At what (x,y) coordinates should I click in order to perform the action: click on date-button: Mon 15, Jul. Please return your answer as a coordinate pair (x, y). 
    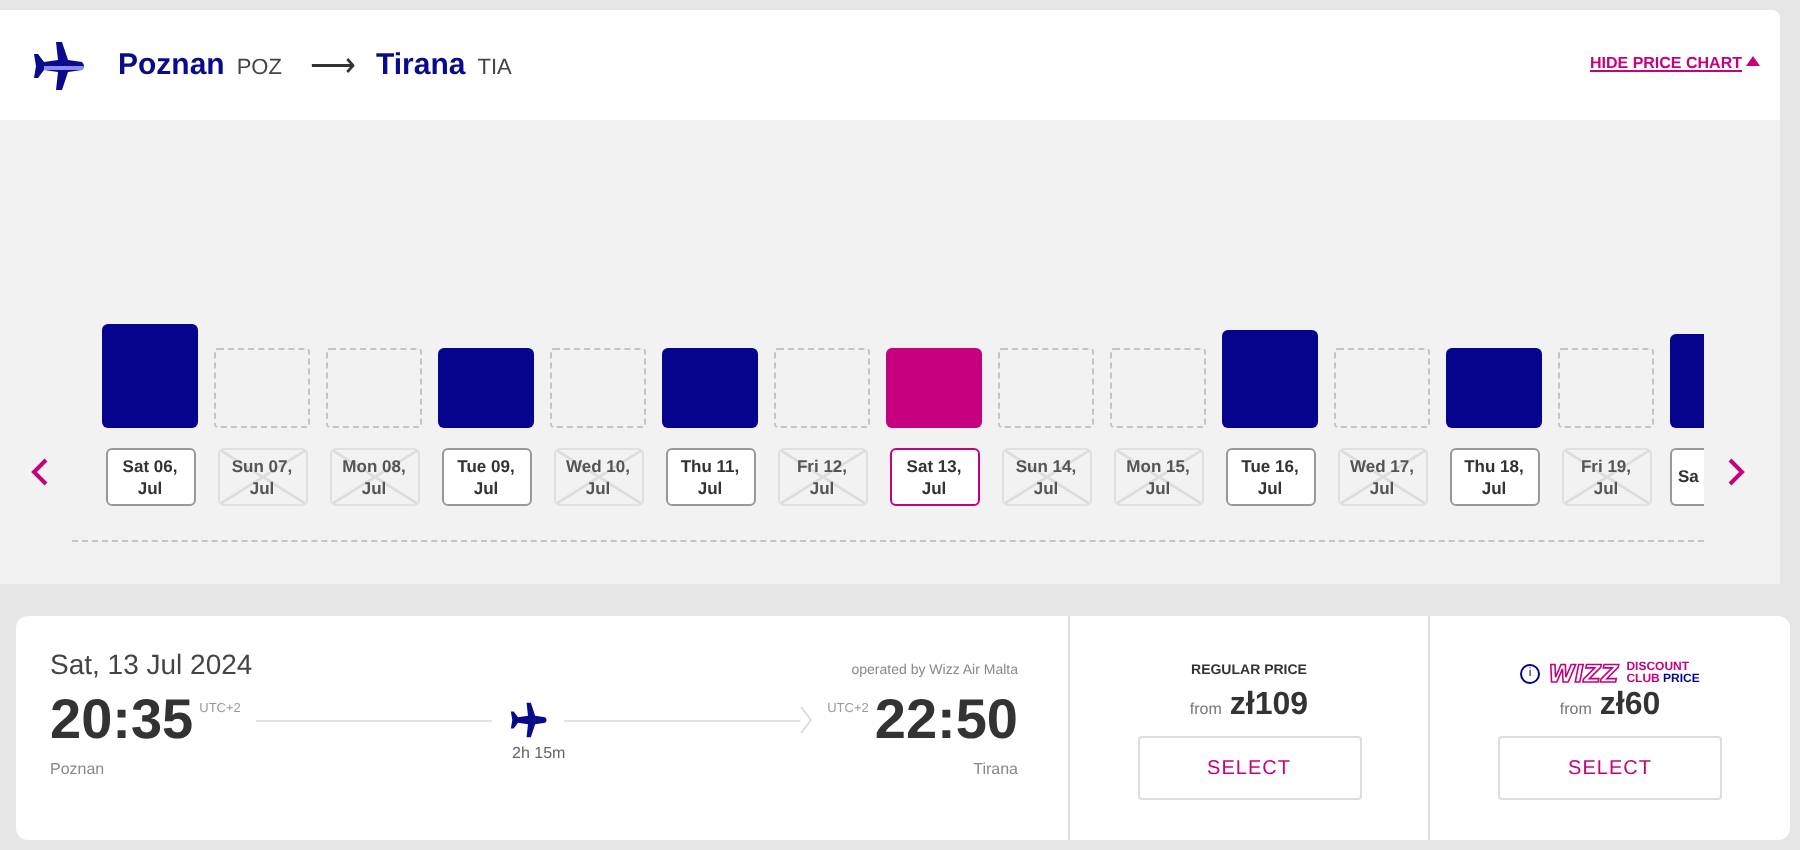
    Looking at the image, I should click on (1158, 477).